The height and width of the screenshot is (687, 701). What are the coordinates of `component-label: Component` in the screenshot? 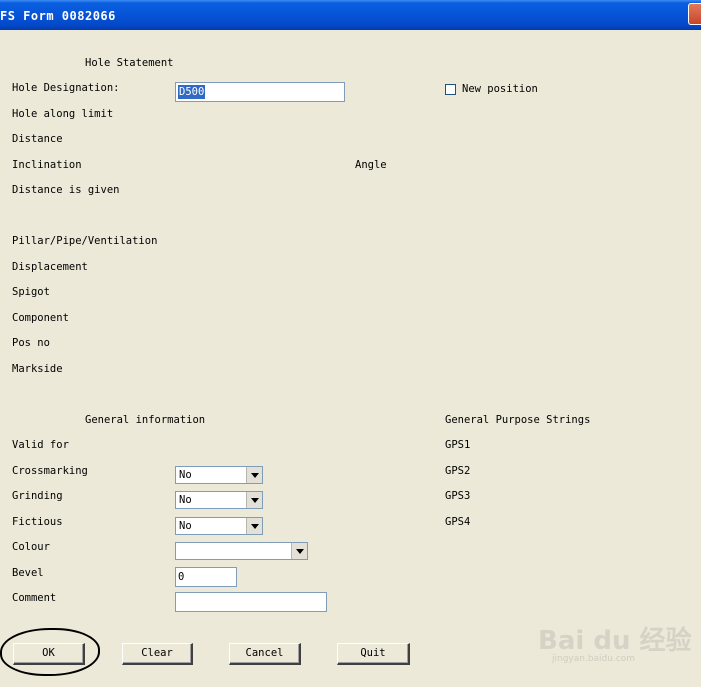 It's located at (40, 318).